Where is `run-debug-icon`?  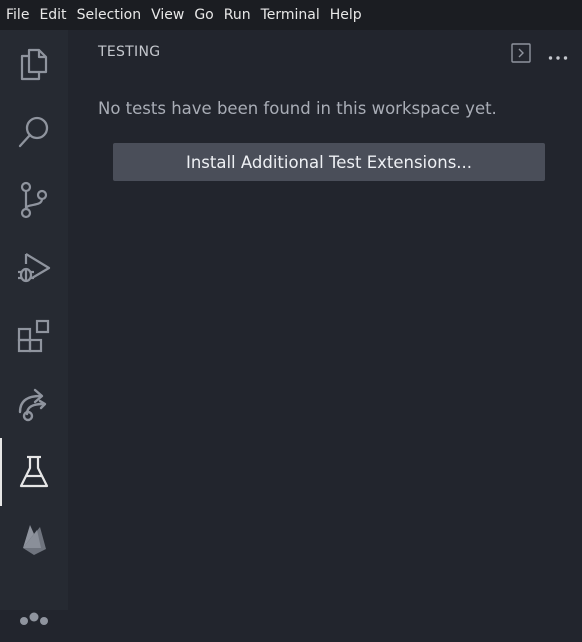
run-debug-icon is located at coordinates (34, 268).